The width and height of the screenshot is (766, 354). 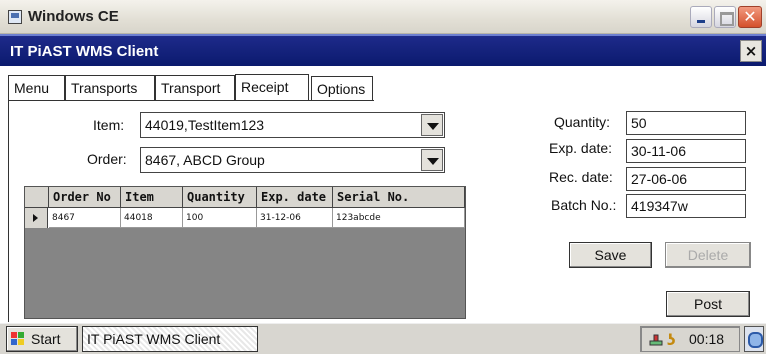 What do you see at coordinates (85, 197) in the screenshot?
I see `column-header-order-no: Order No` at bounding box center [85, 197].